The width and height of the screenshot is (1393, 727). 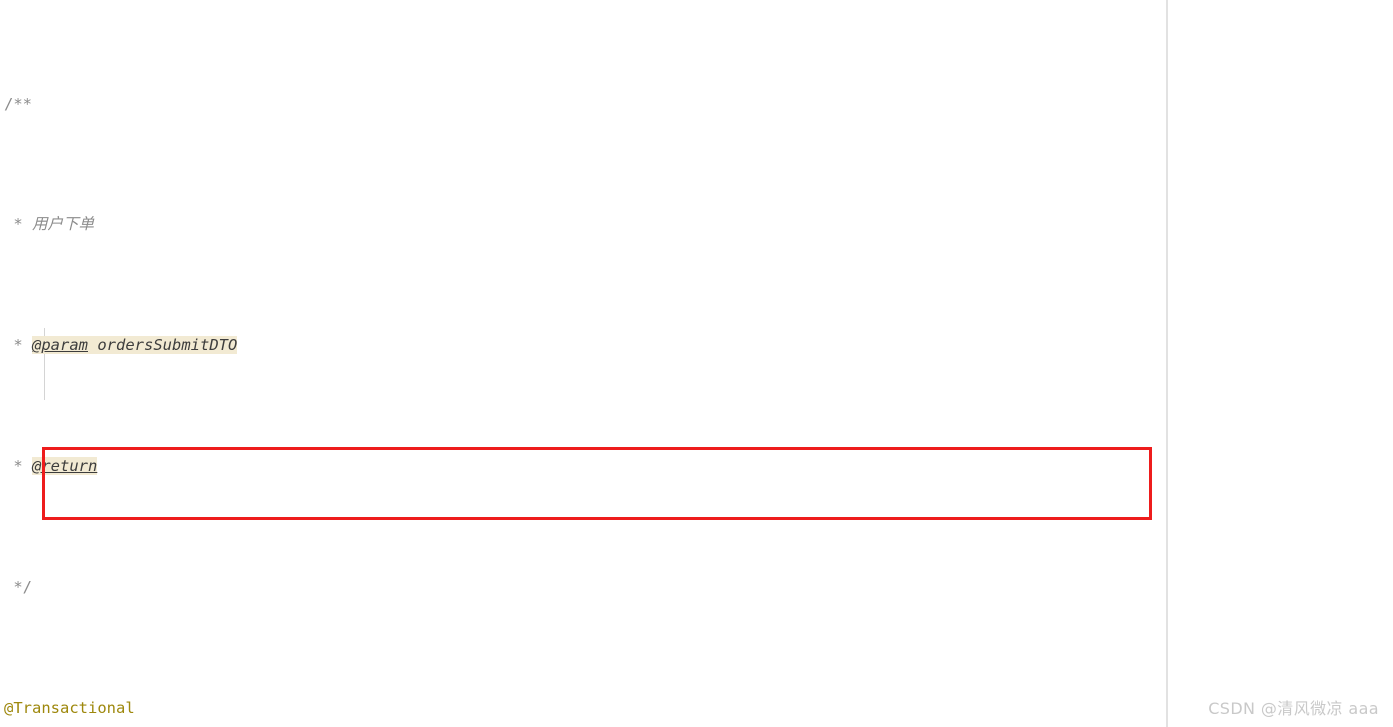 I want to click on javadoc-param-name: ordersSubmitDTO, so click(x=167, y=345).